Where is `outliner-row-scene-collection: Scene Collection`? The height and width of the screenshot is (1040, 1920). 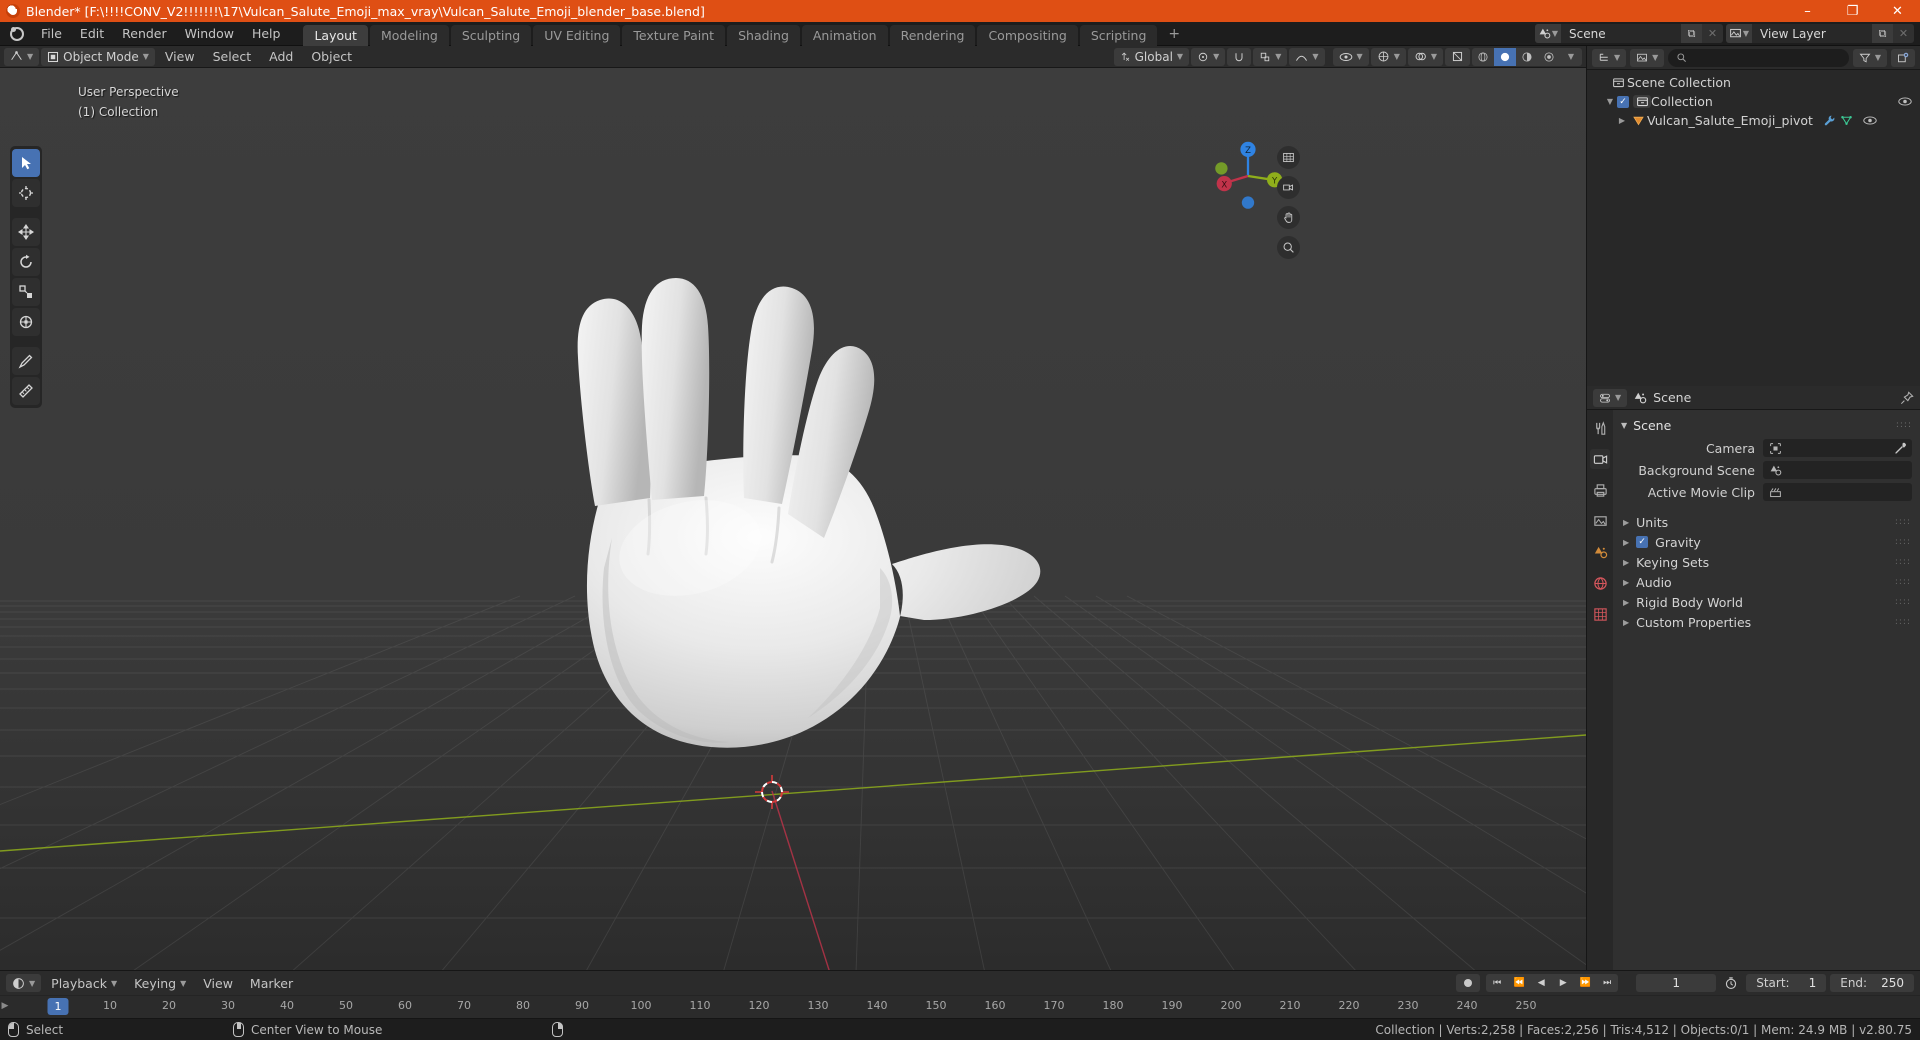 outliner-row-scene-collection: Scene Collection is located at coordinates (1753, 82).